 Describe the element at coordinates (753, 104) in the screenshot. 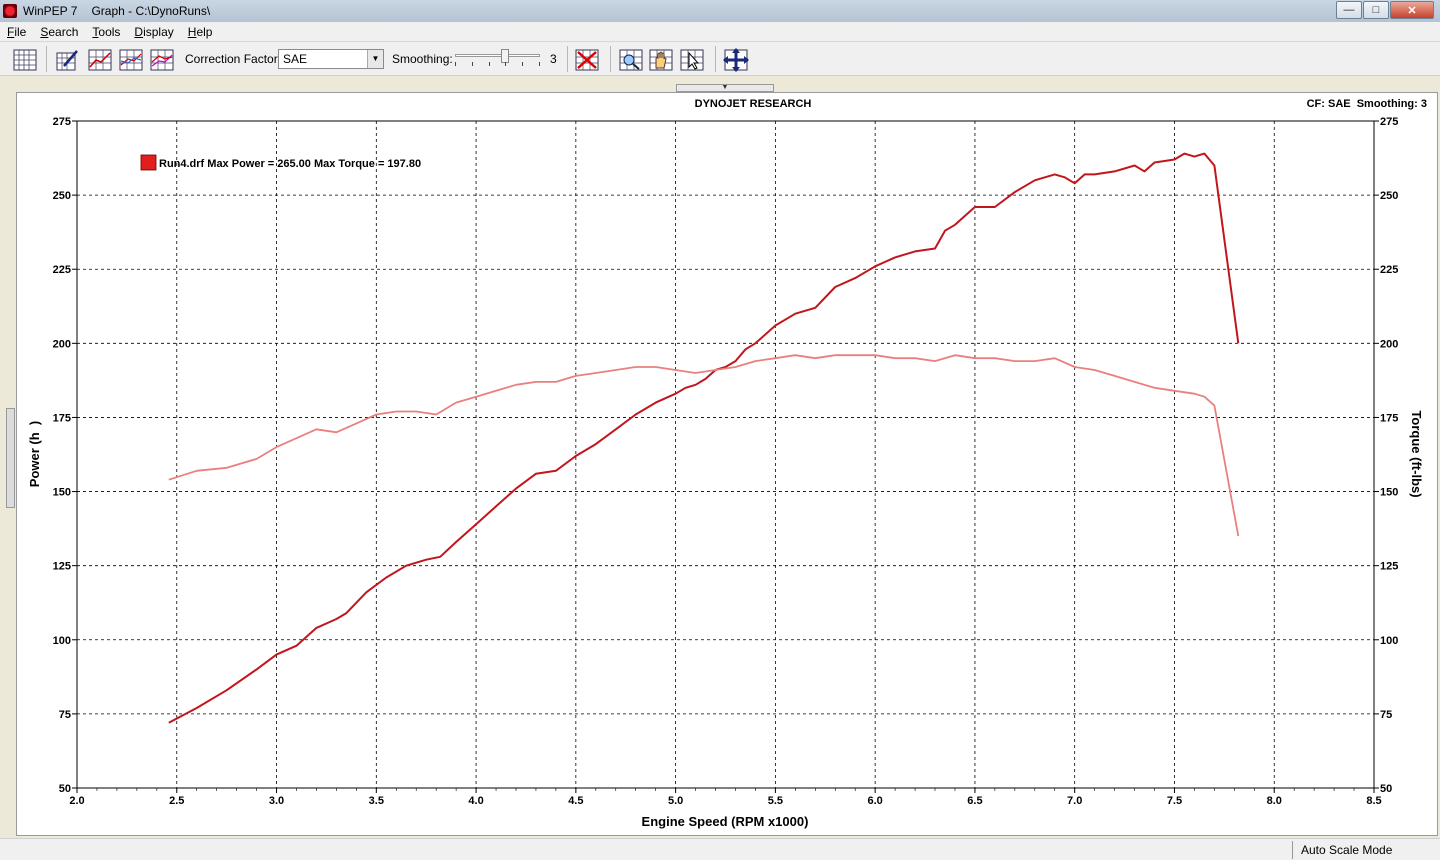

I see `company-title: DYNOJET RESEARCH` at that location.